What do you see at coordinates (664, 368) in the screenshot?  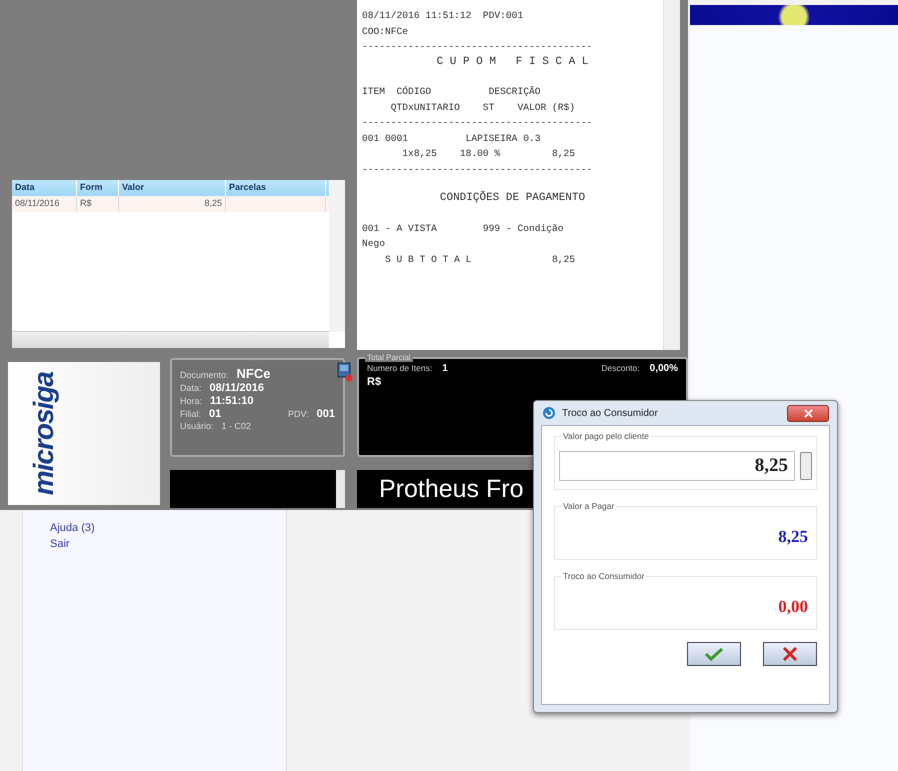 I see `field-value: 0,00%` at bounding box center [664, 368].